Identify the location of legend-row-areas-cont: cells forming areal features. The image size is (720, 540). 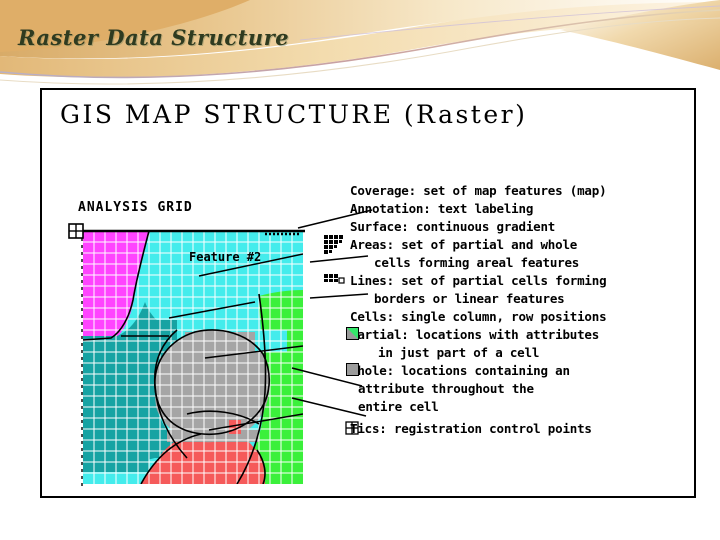
(510, 262).